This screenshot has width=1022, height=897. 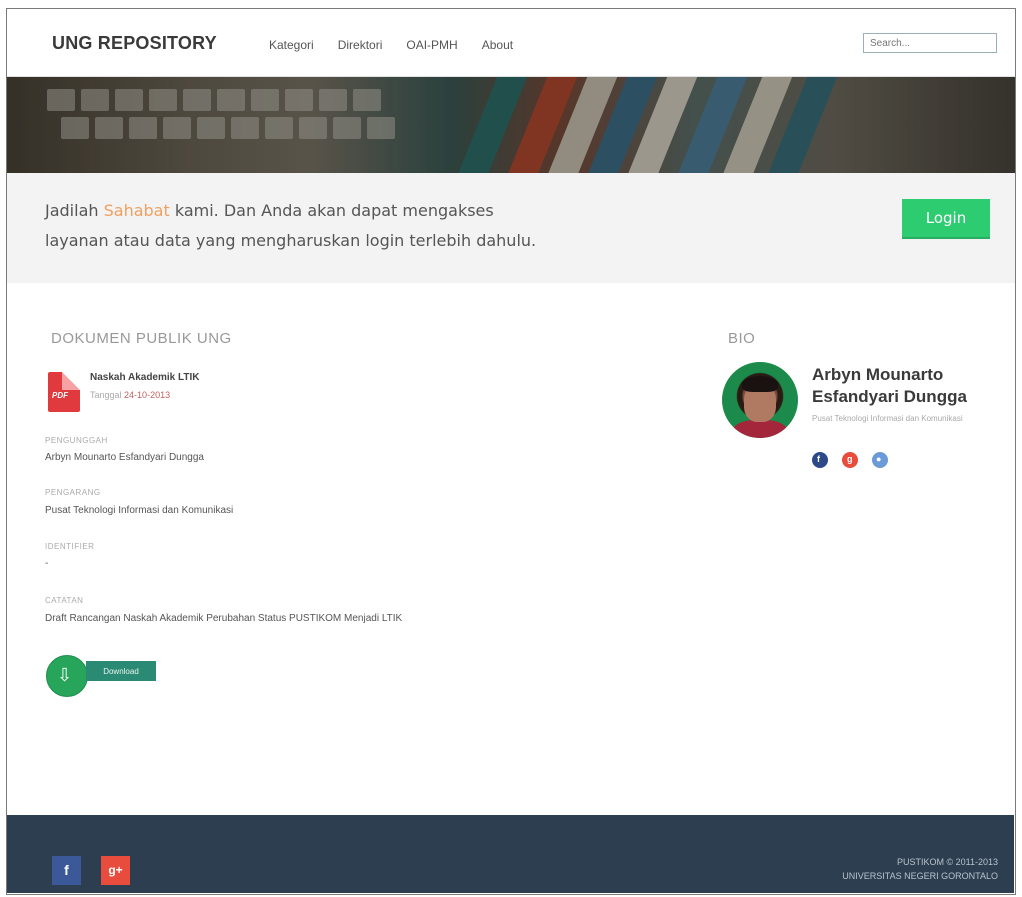 I want to click on nav-link-direktori: Direktori, so click(x=360, y=45).